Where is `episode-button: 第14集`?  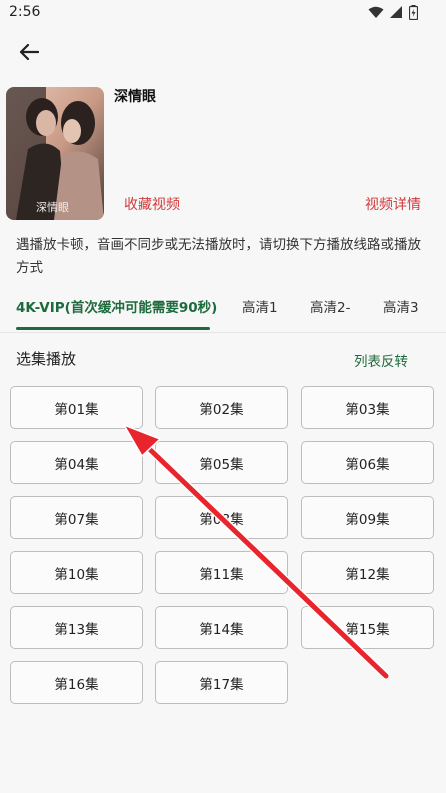
episode-button: 第14集 is located at coordinates (221, 627).